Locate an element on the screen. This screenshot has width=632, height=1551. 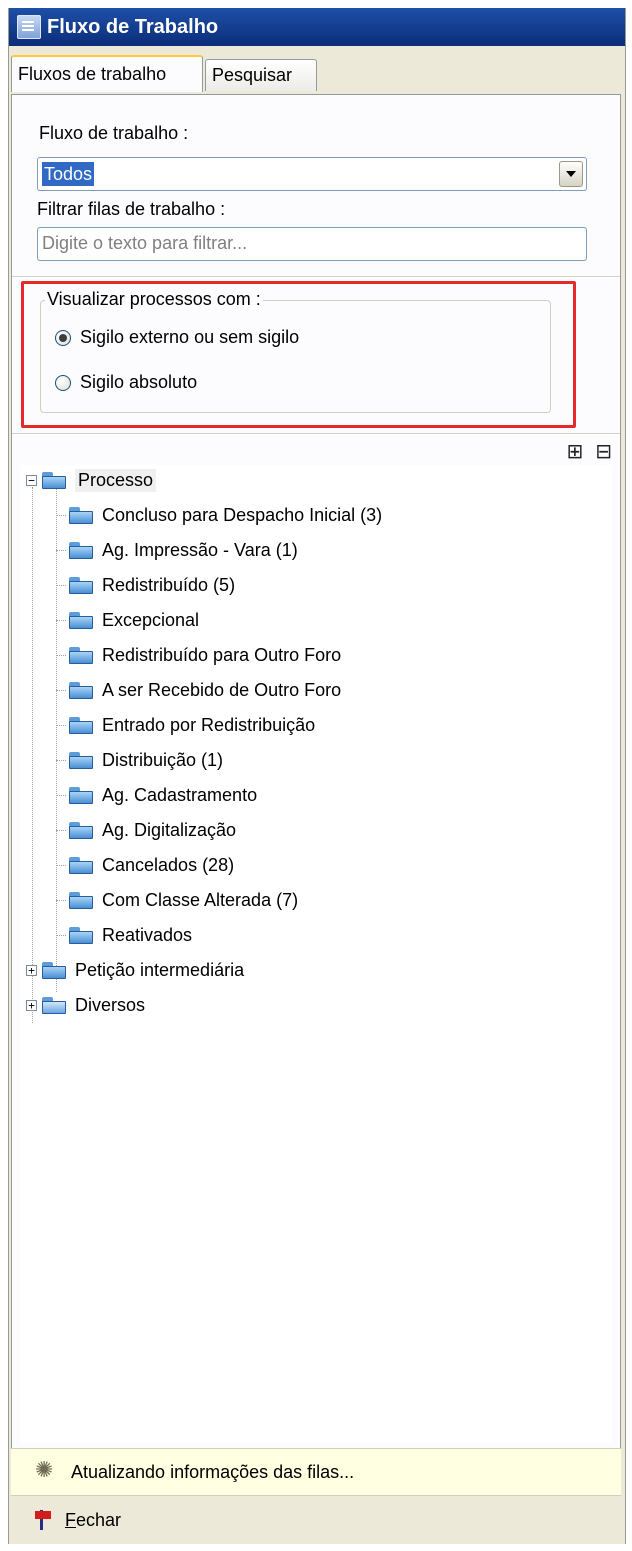
folder-open-icon is located at coordinates (54, 480).